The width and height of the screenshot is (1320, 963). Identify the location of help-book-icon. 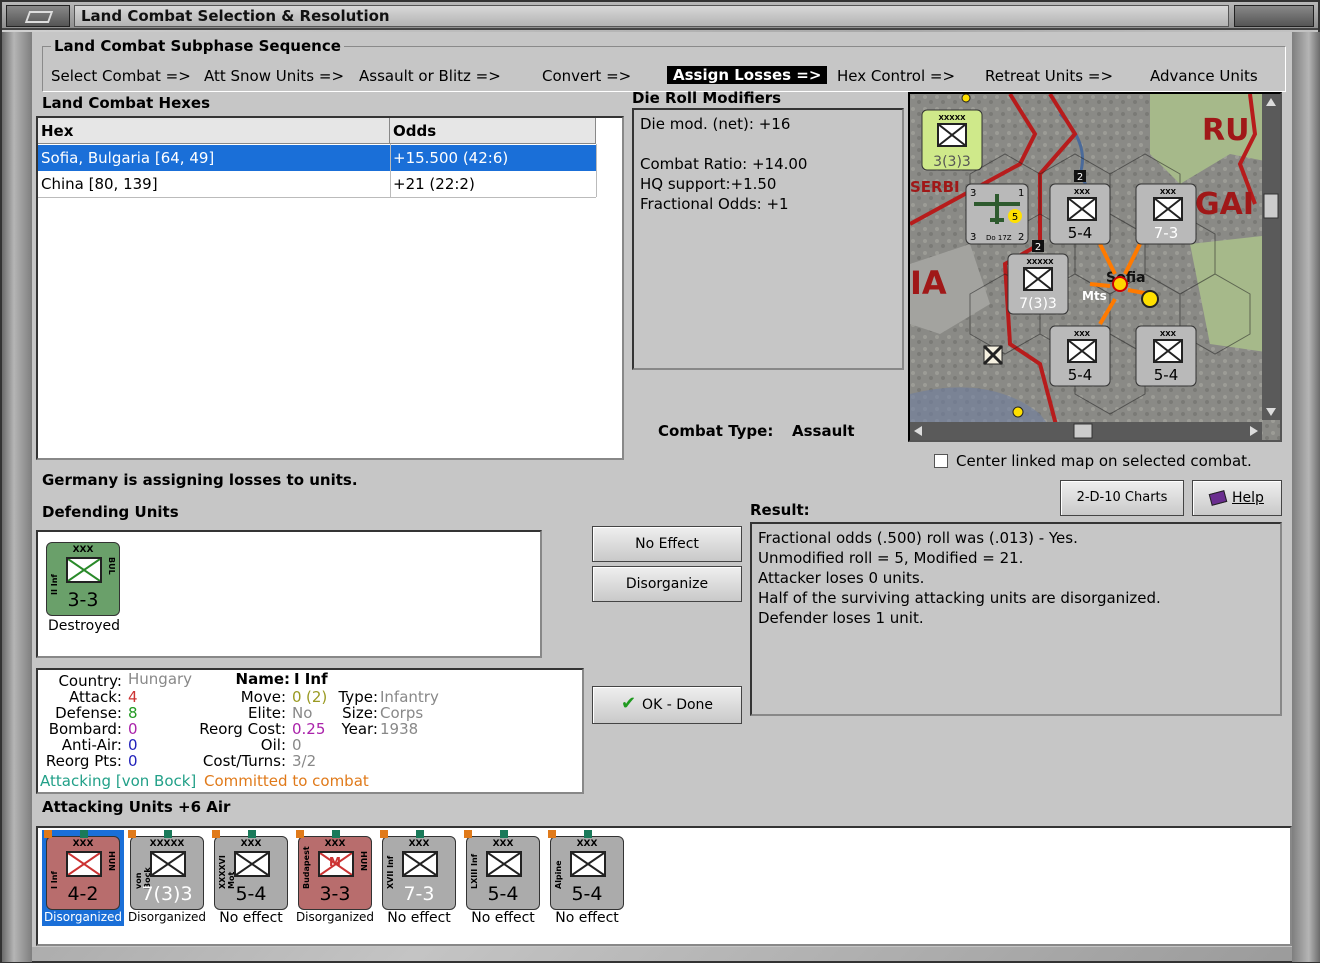
(1218, 498).